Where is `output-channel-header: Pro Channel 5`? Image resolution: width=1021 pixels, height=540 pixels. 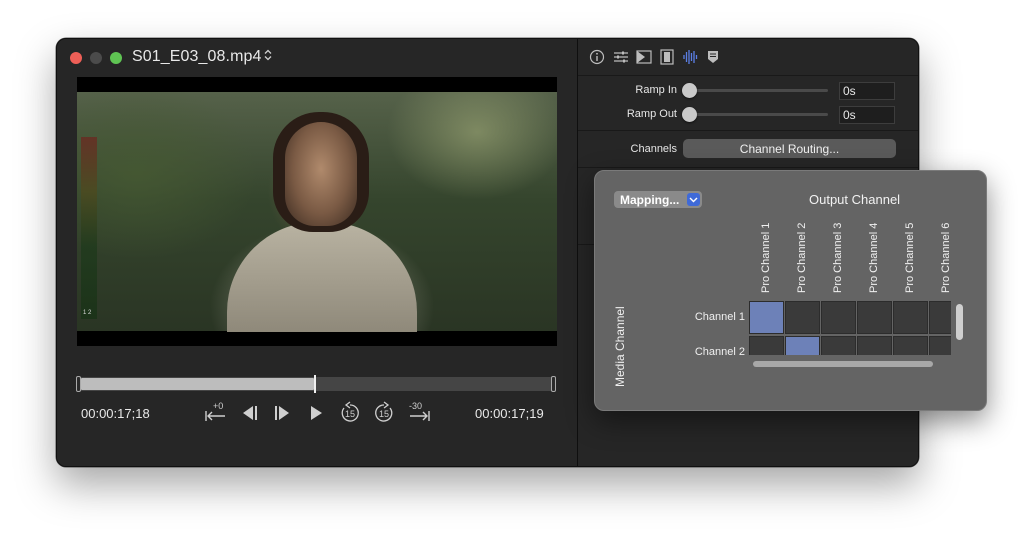 output-channel-header: Pro Channel 5 is located at coordinates (910, 257).